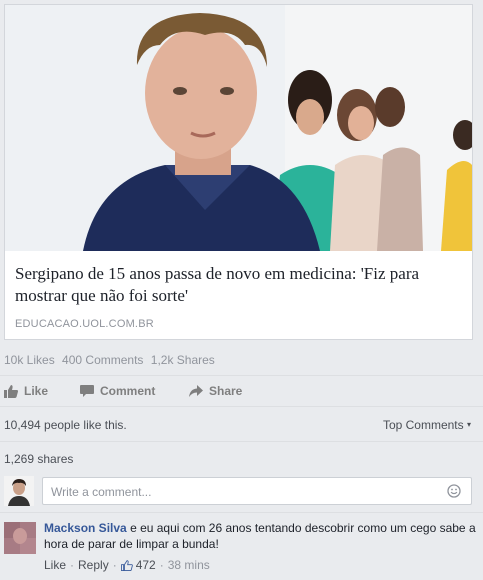  I want to click on avatar-image, so click(19, 491).